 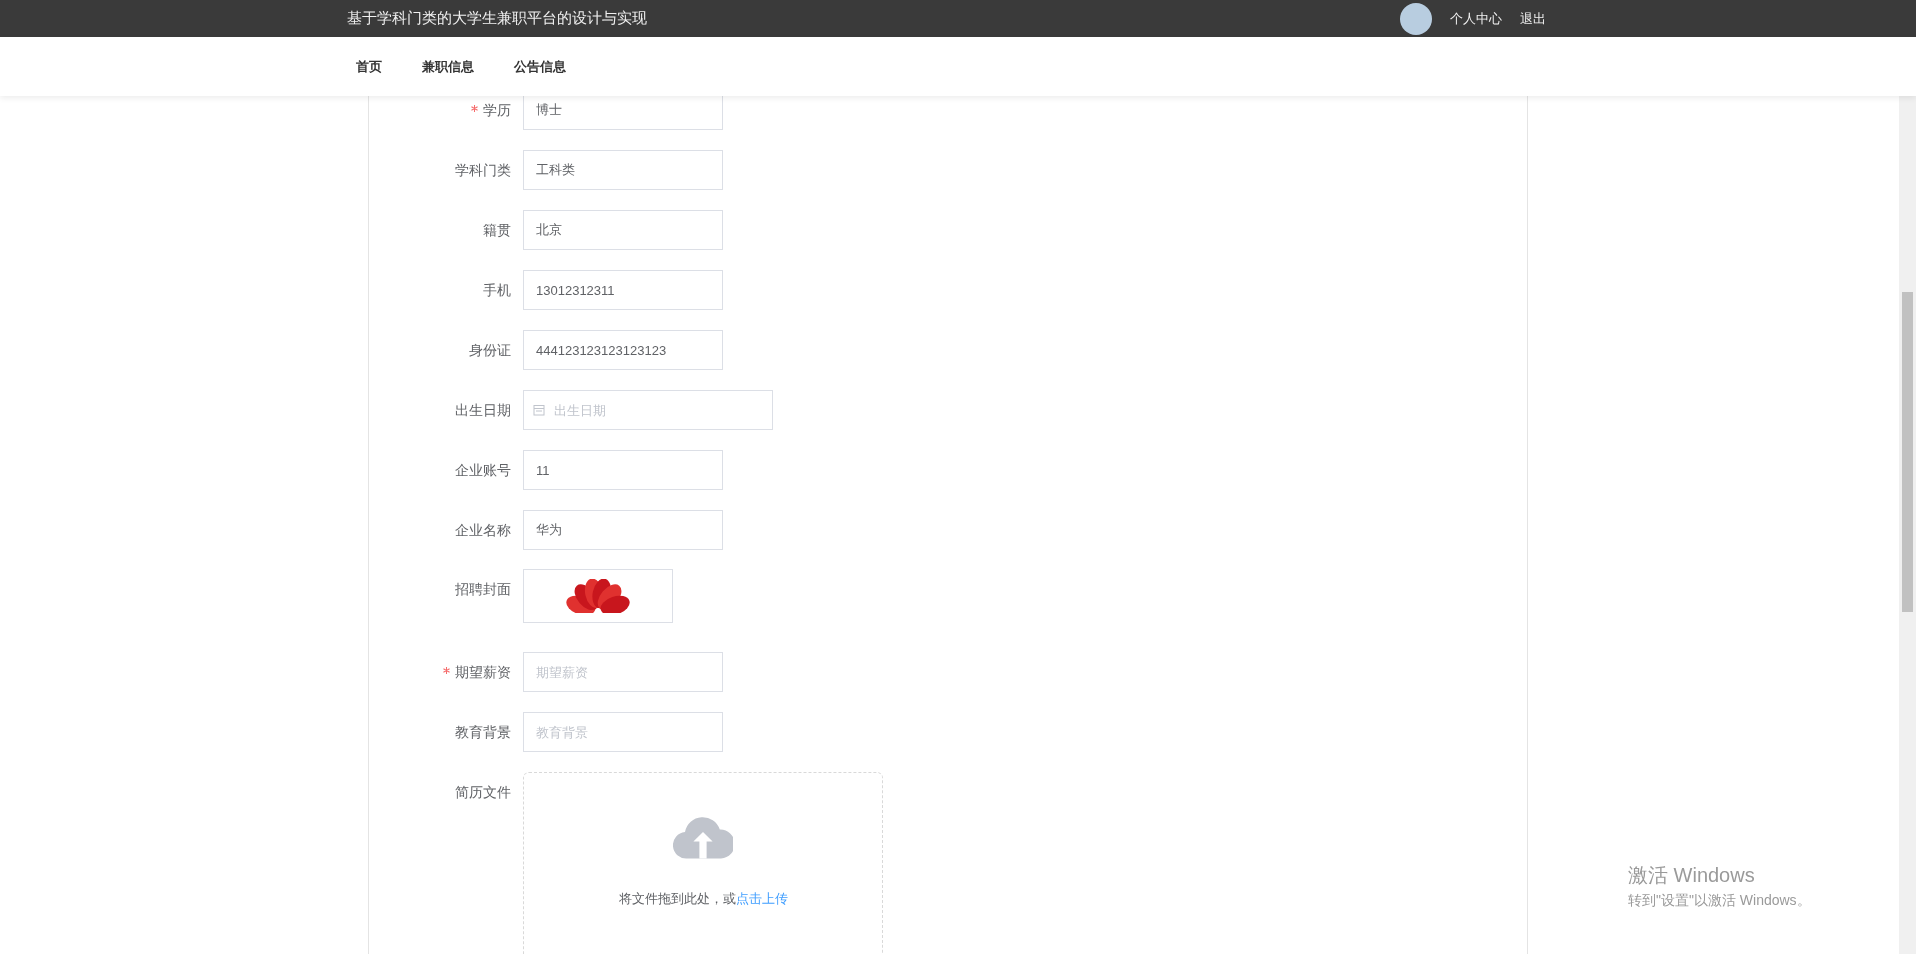 I want to click on scrollbar, so click(x=1907, y=525).